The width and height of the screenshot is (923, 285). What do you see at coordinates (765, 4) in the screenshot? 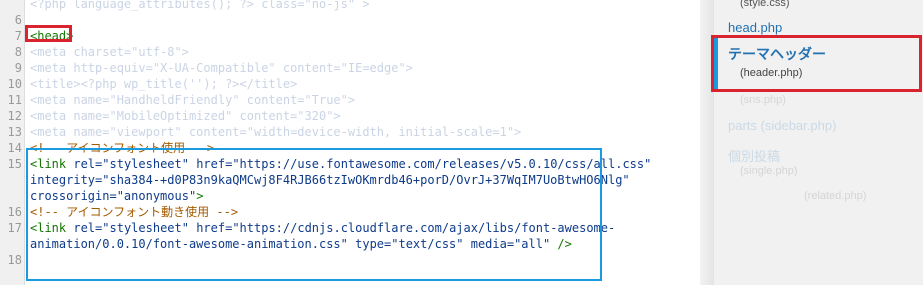
I see `style-css-sub-label: (style.css)` at bounding box center [765, 4].